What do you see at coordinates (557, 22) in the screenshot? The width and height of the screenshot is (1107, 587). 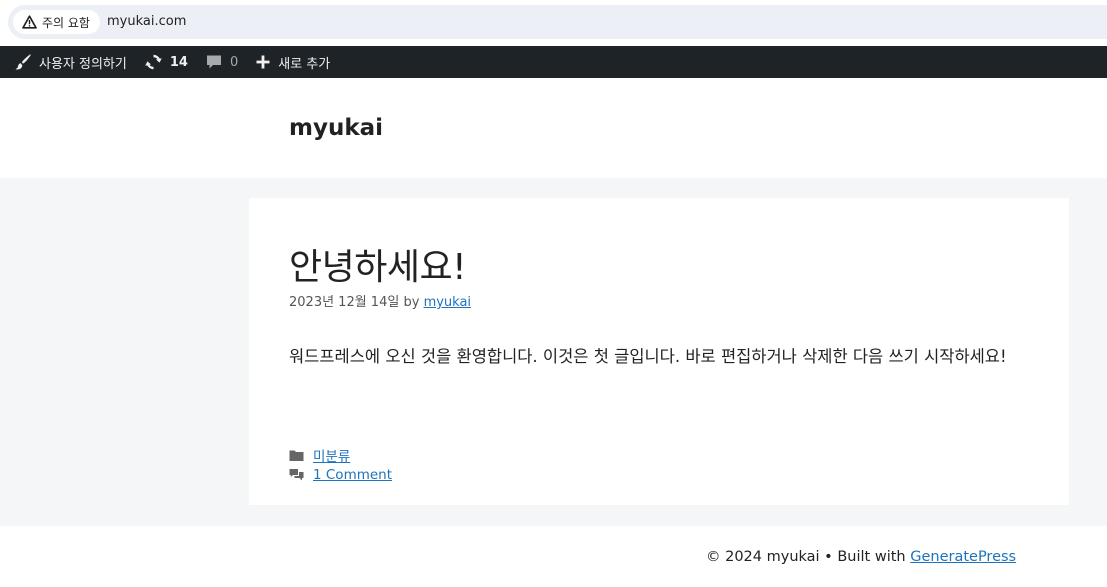 I see `address-bar: 주의 요함 myukai.com` at bounding box center [557, 22].